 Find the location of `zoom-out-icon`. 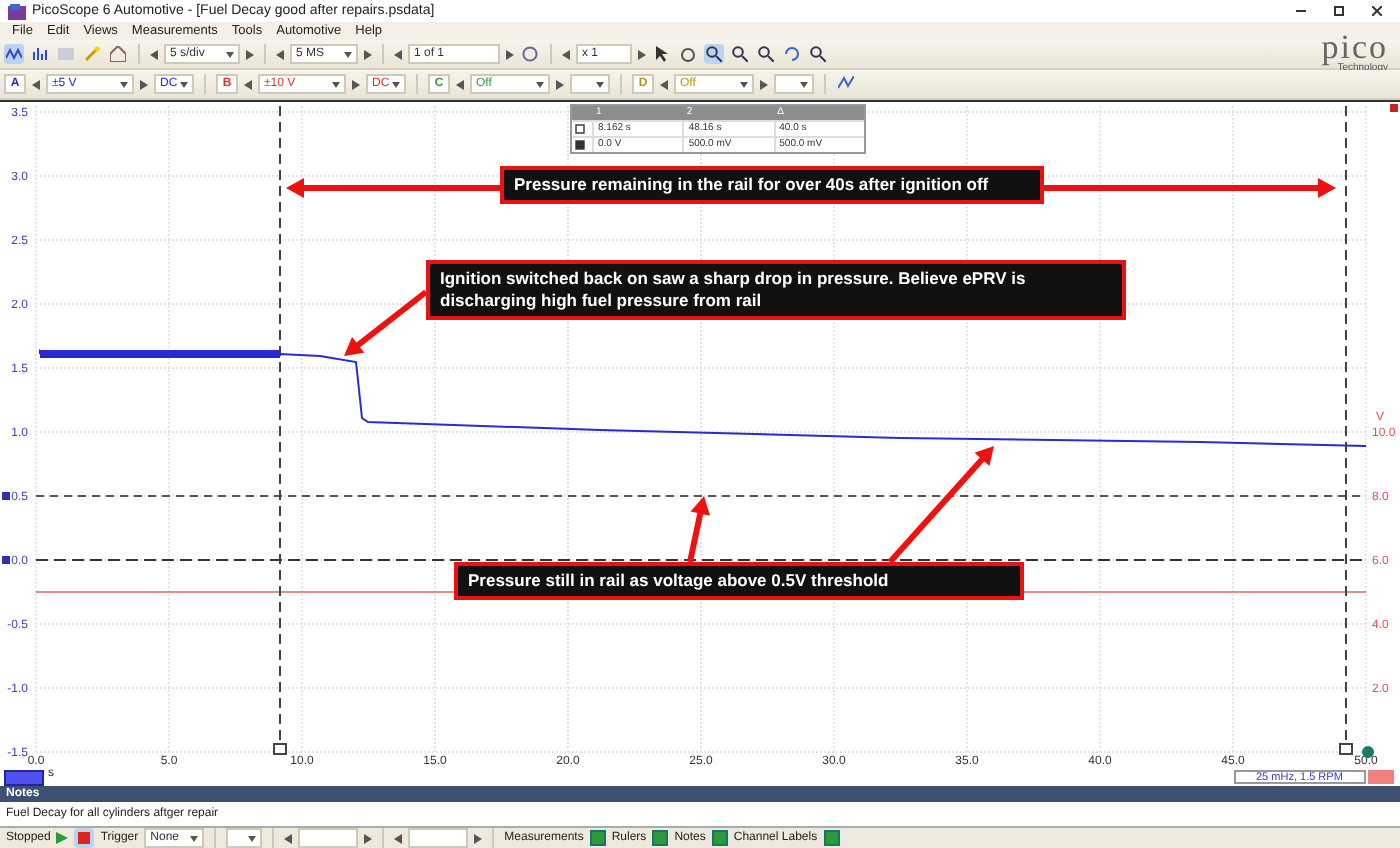

zoom-out-icon is located at coordinates (740, 54).